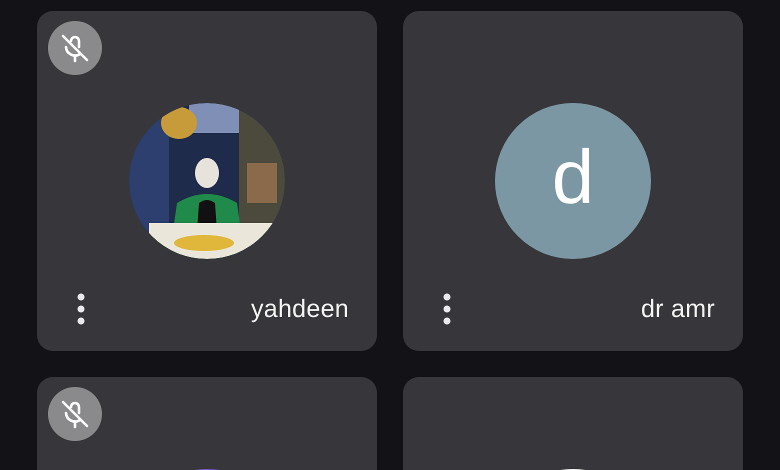  What do you see at coordinates (677, 309) in the screenshot?
I see `participant-name: dr amr` at bounding box center [677, 309].